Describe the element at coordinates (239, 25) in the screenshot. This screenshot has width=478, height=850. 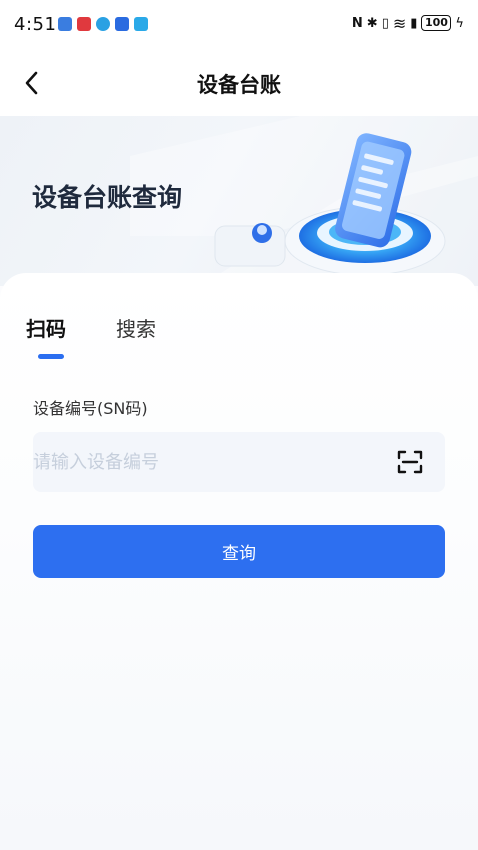
I see `status-bar: 4:51 N ✱ ▯ ≋ ▮ 100 ϟ` at that location.